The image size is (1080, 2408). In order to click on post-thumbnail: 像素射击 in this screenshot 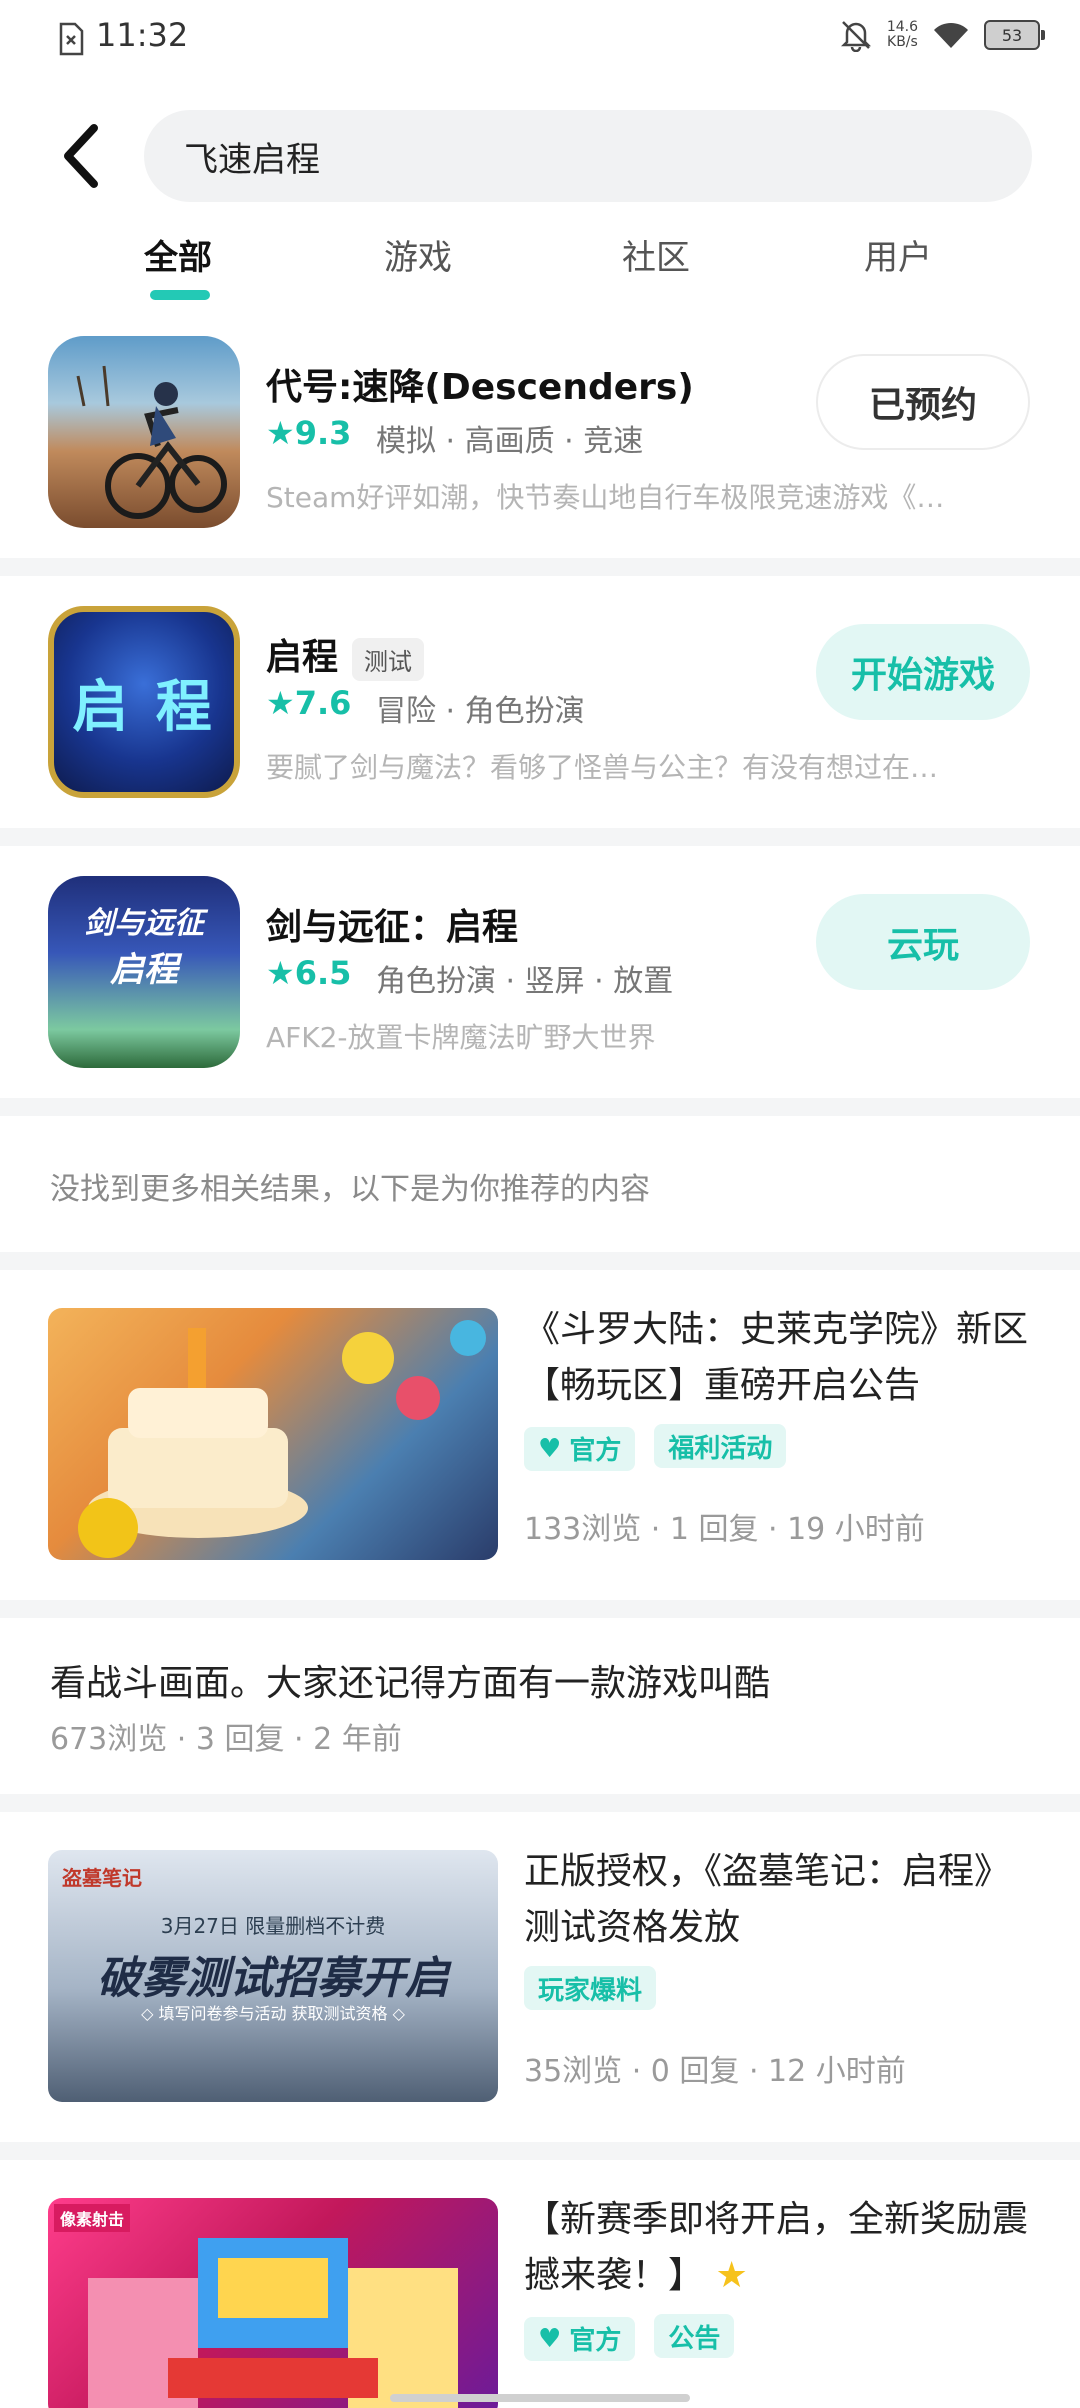, I will do `click(273, 2303)`.